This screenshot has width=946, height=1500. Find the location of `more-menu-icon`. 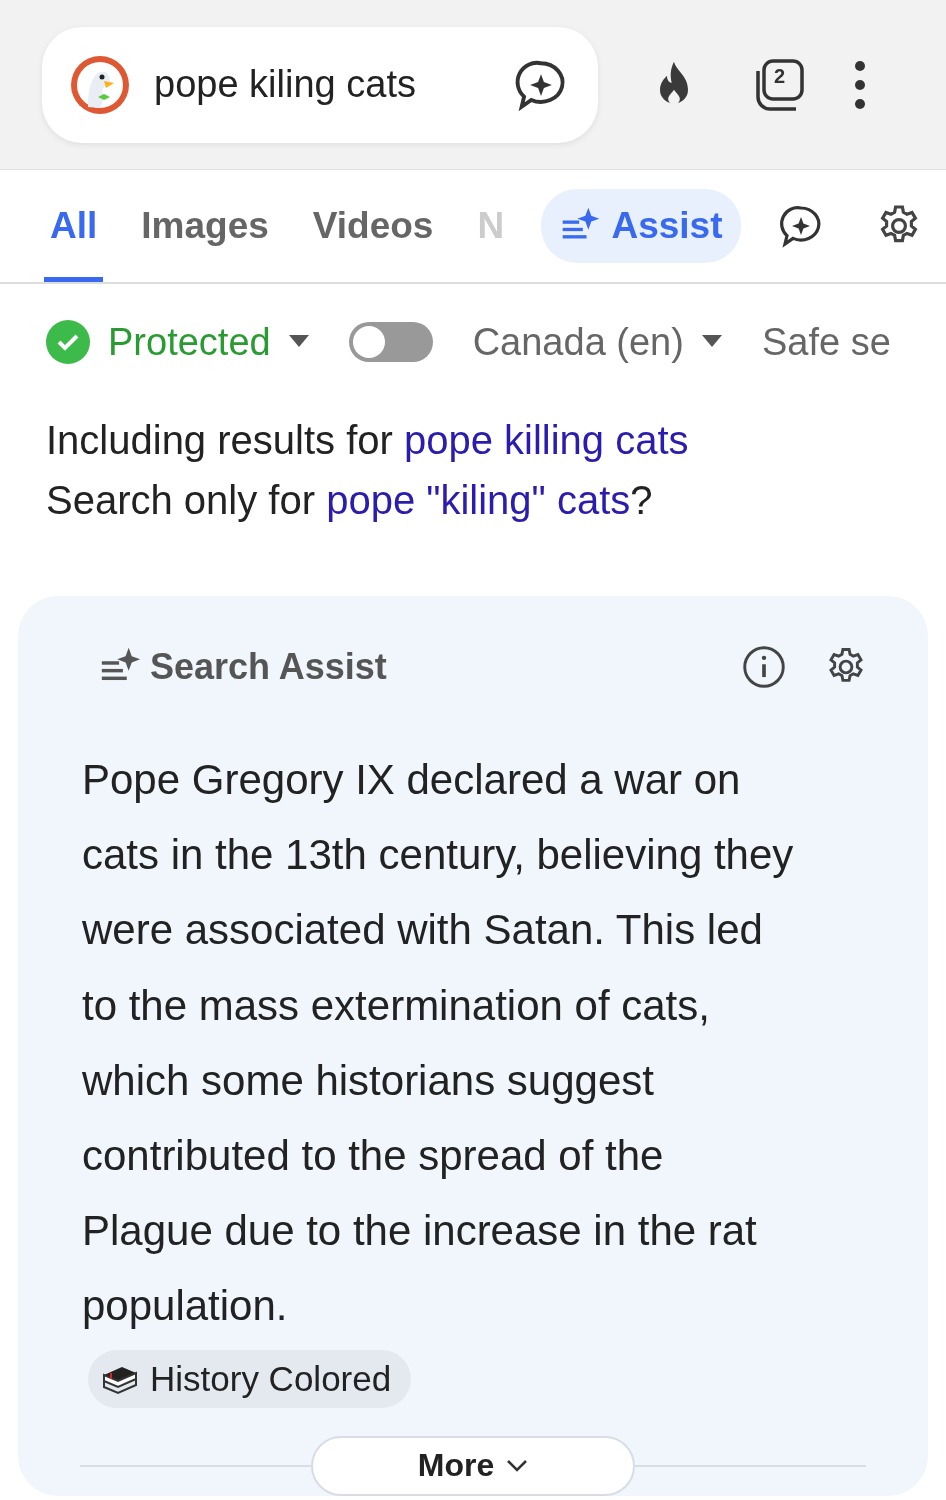

more-menu-icon is located at coordinates (860, 84).